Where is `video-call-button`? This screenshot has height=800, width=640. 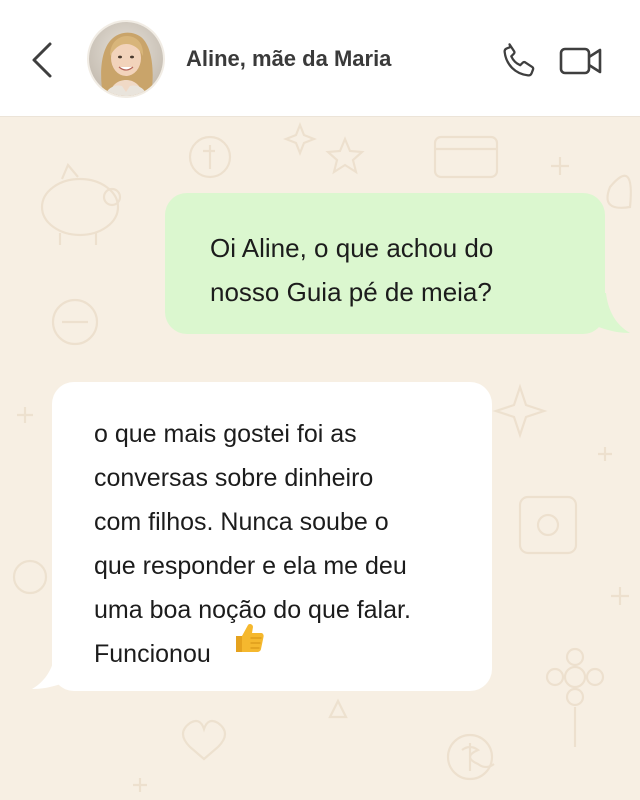
video-call-button is located at coordinates (582, 61).